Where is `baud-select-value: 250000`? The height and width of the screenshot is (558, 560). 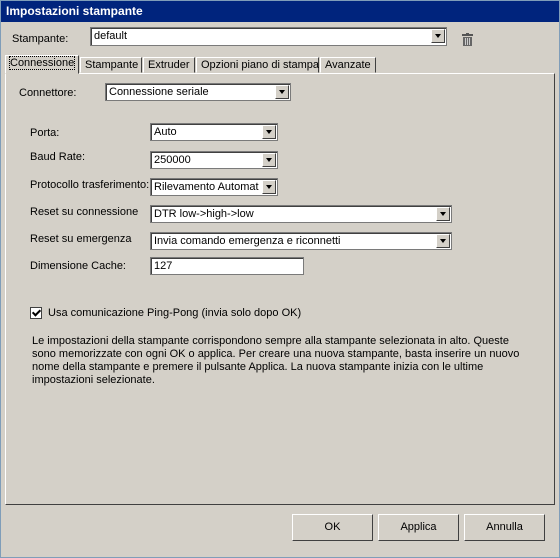
baud-select-value: 250000 is located at coordinates (172, 160).